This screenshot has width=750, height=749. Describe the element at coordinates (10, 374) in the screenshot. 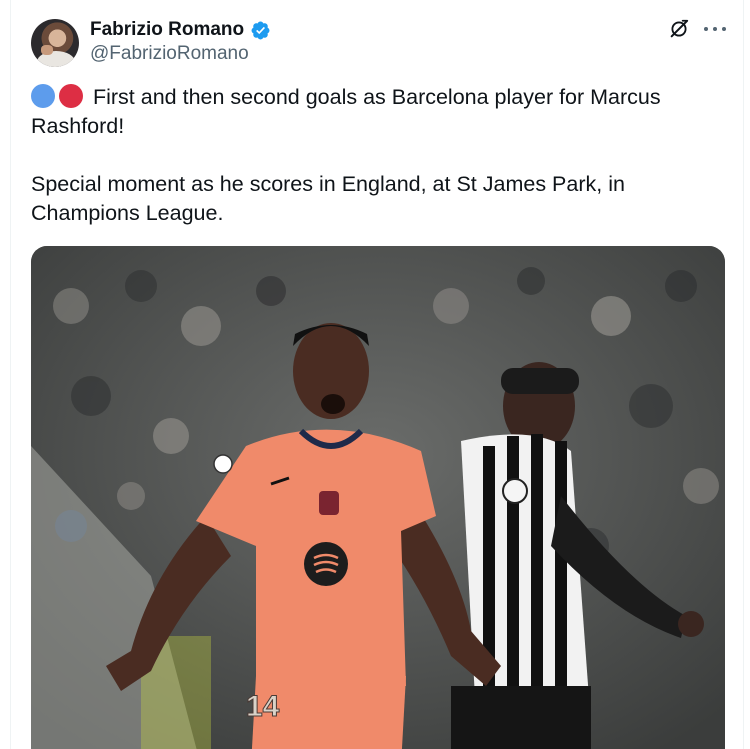

I see `card-border-left` at that location.